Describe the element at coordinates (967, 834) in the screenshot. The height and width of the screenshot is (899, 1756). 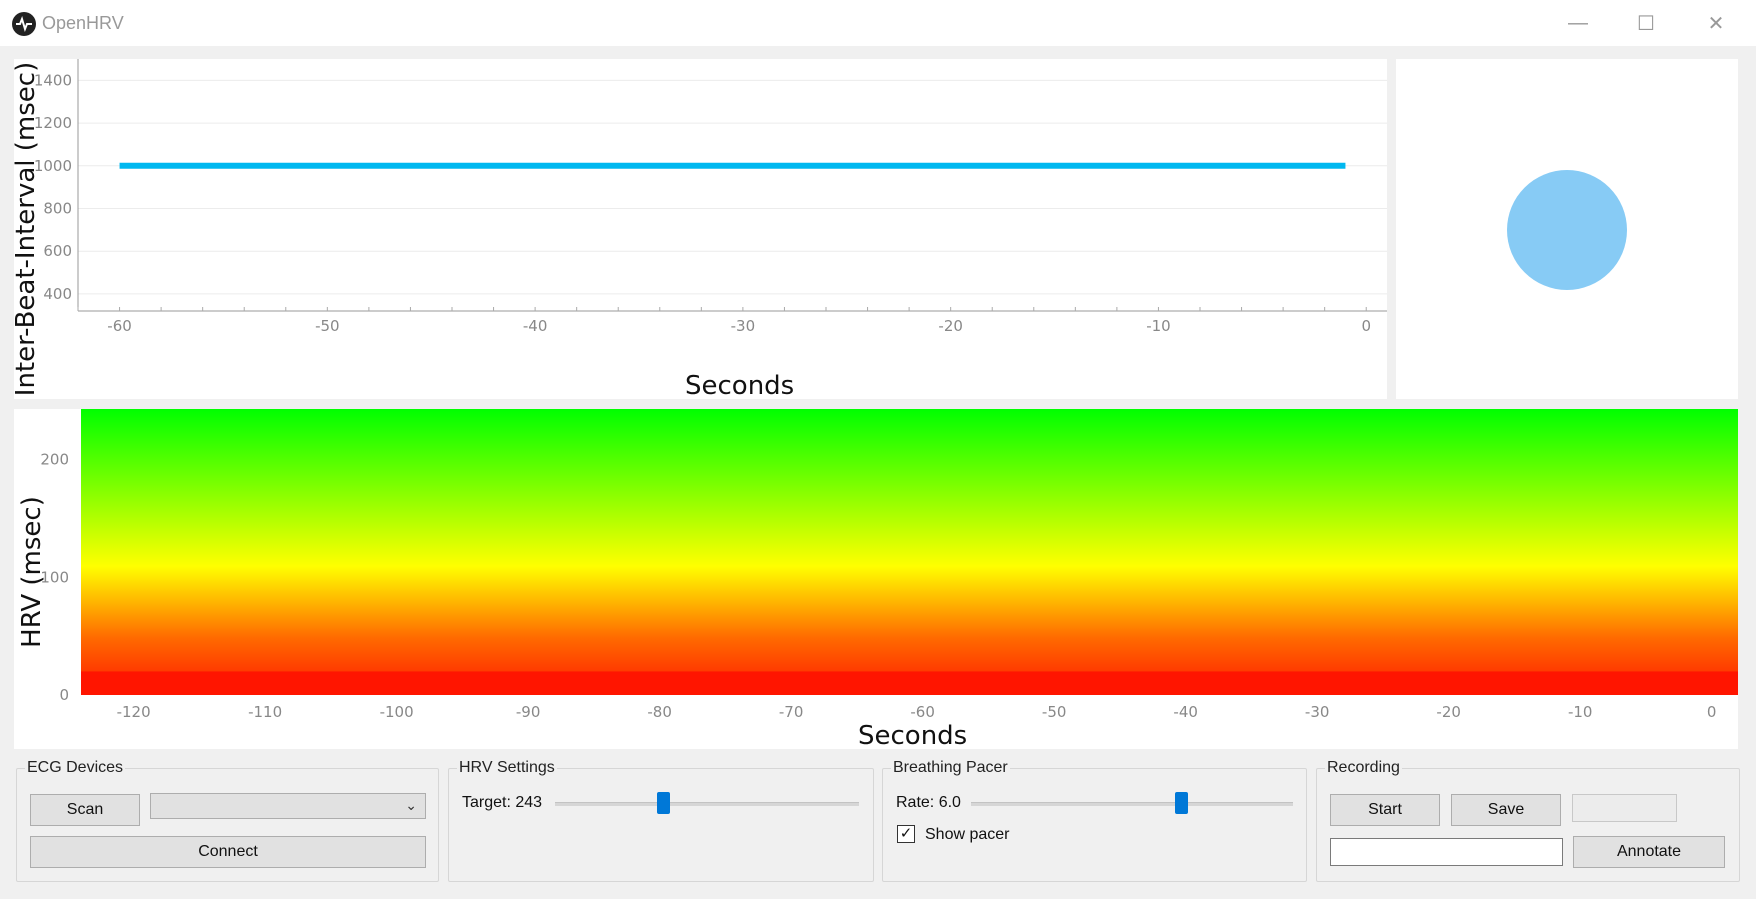
I see `show-pacer-label: Show pacer` at that location.